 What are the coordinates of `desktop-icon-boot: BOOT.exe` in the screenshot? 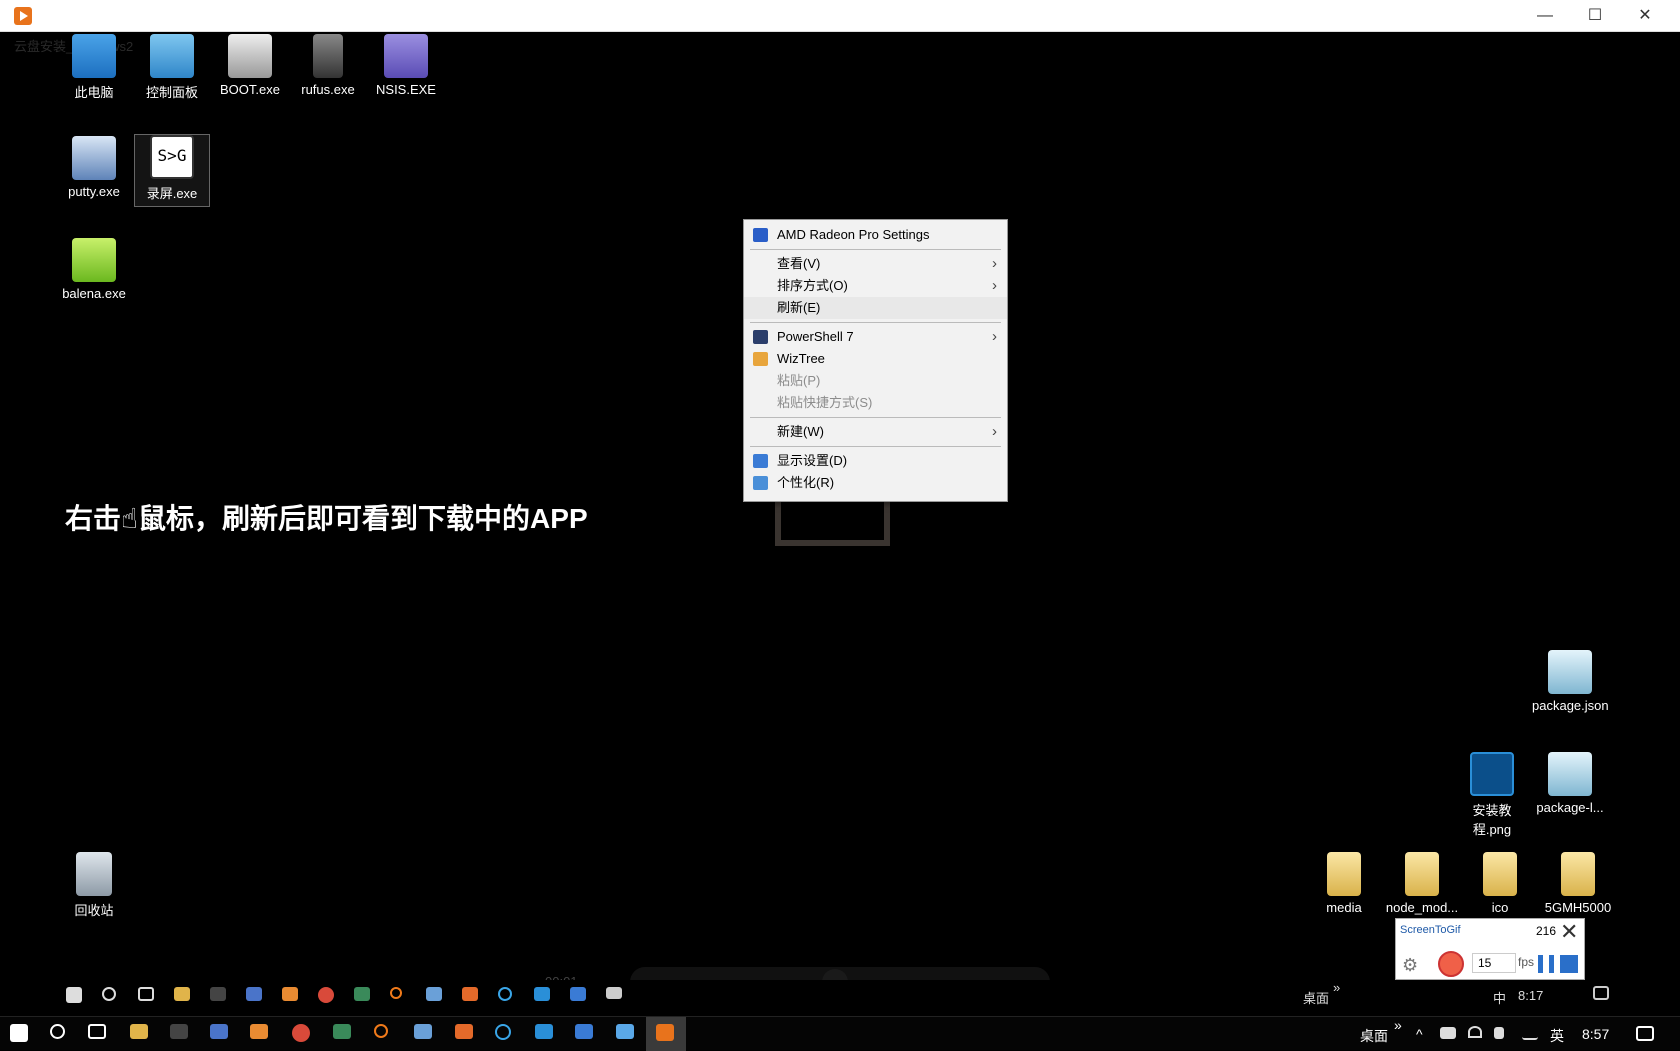 It's located at (250, 65).